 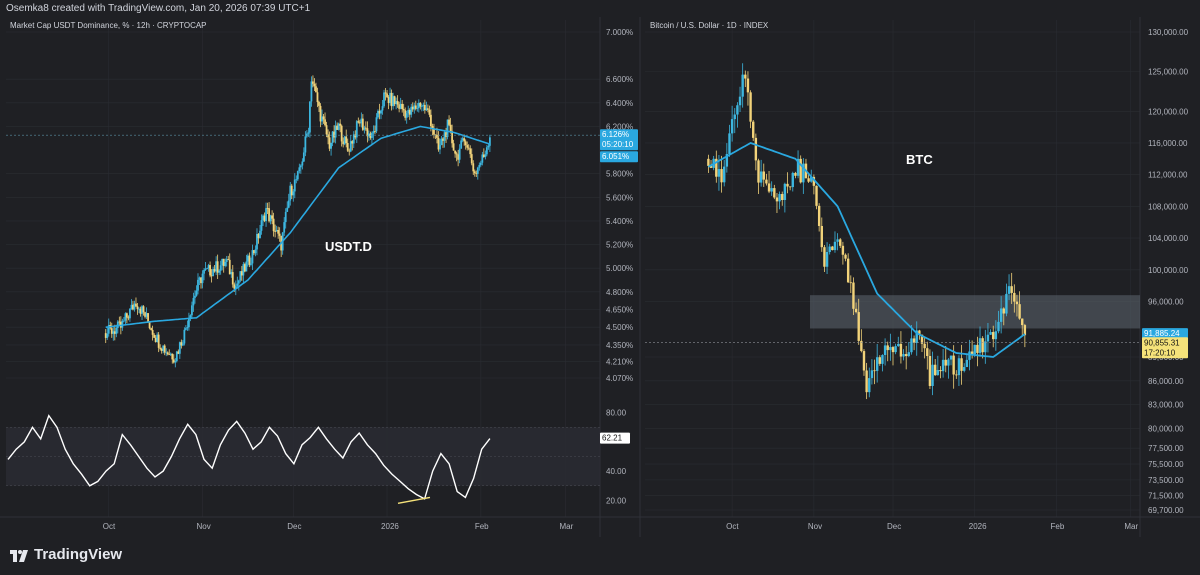 I want to click on usdt-ma-badge: 6.051%, so click(x=615, y=156).